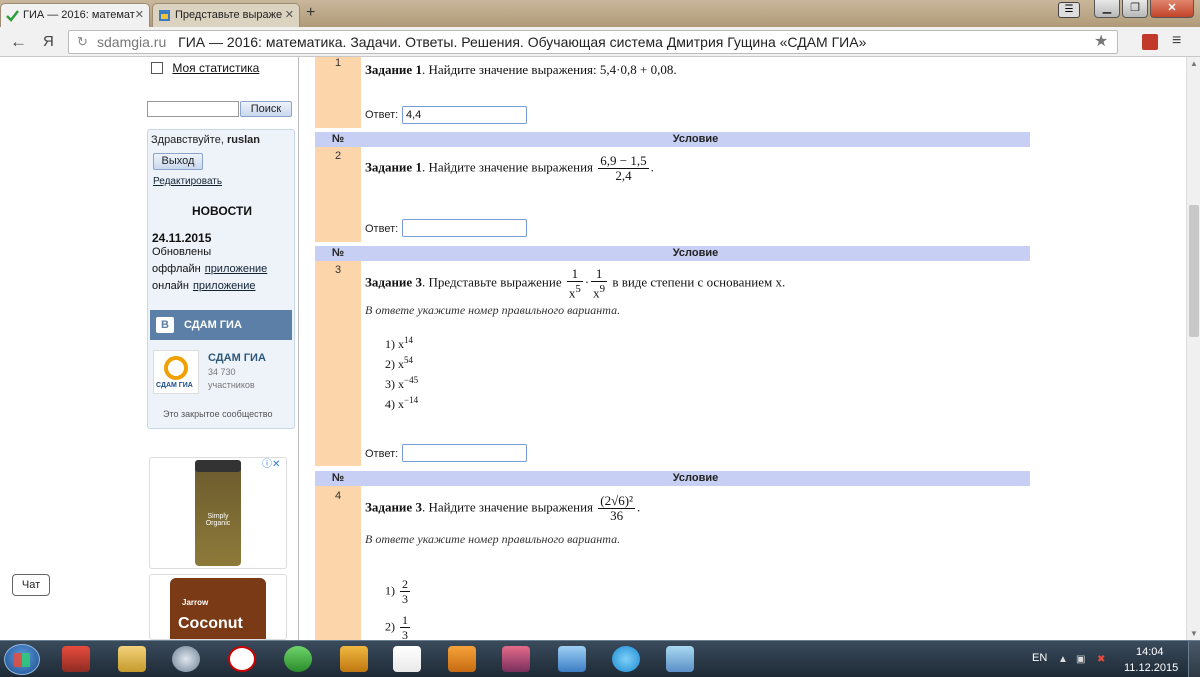 This screenshot has width=1200, height=677. What do you see at coordinates (82, 42) in the screenshot?
I see `reload-icon: ↻` at bounding box center [82, 42].